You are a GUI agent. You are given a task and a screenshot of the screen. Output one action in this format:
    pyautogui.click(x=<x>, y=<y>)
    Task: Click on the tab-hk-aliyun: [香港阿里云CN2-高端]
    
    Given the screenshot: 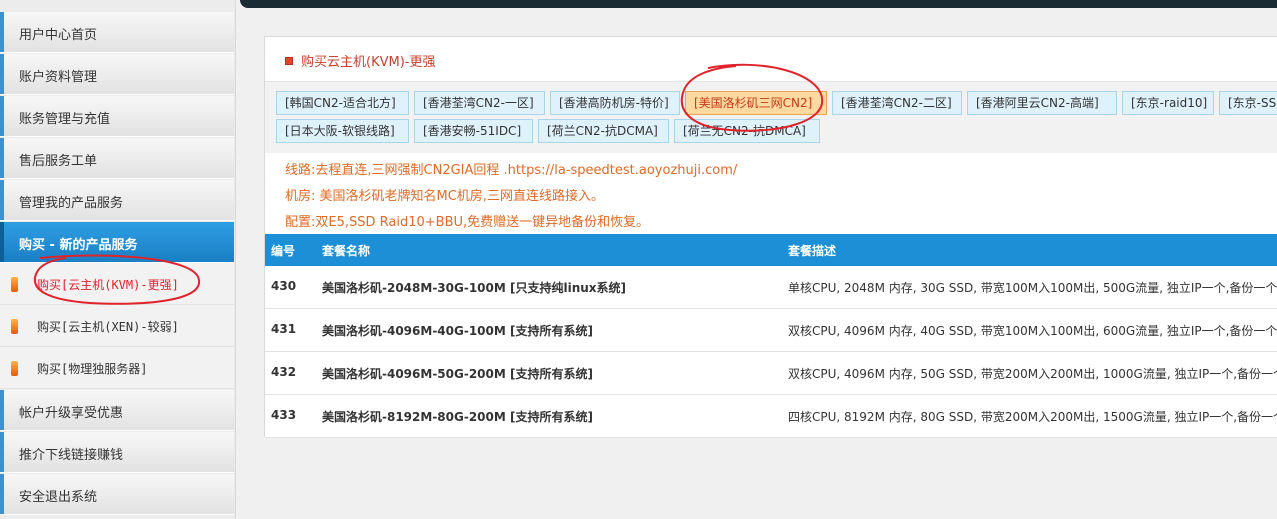 What is the action you would take?
    pyautogui.click(x=1042, y=103)
    